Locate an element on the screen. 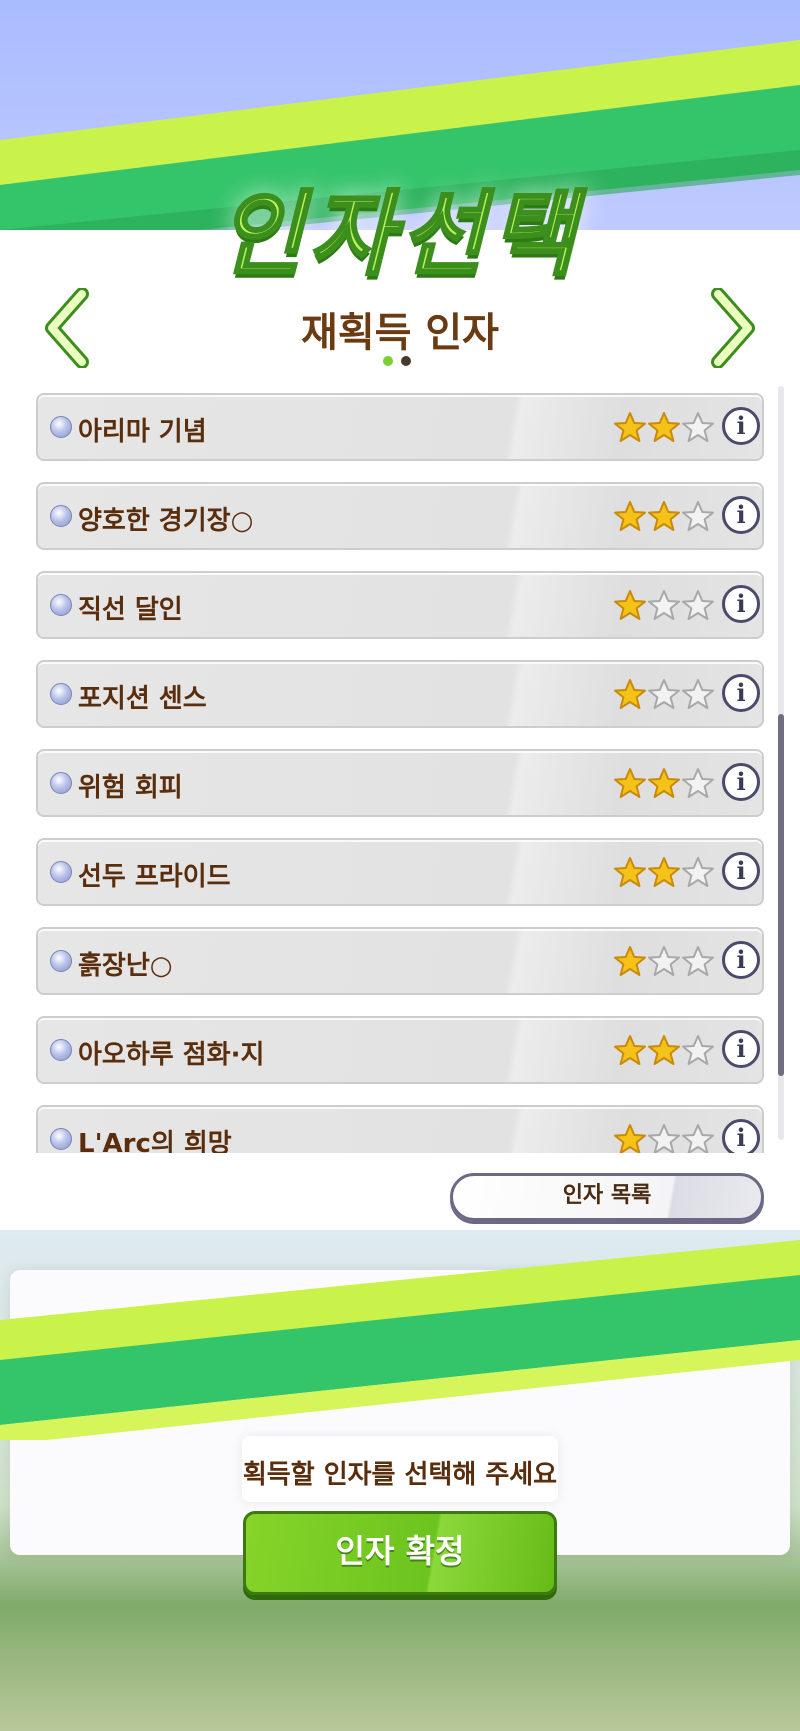 The width and height of the screenshot is (800, 1731). factor-row: 위험 회피 i is located at coordinates (400, 783).